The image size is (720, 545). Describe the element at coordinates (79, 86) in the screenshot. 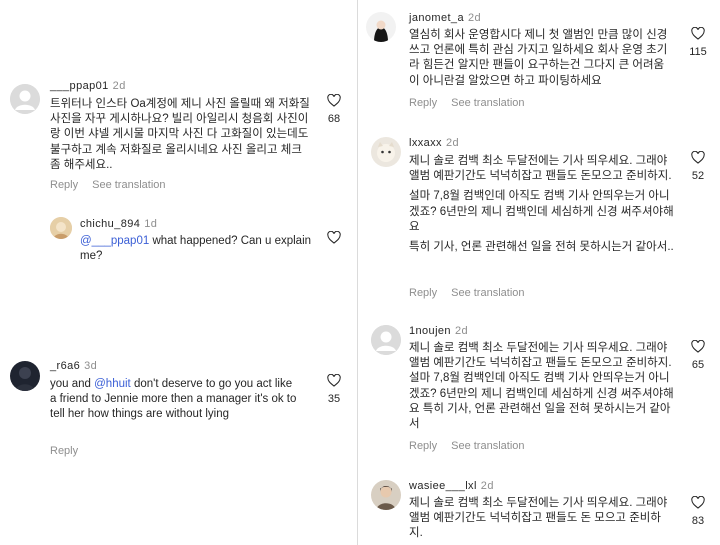

I see `comment-username: ___ppap01` at that location.